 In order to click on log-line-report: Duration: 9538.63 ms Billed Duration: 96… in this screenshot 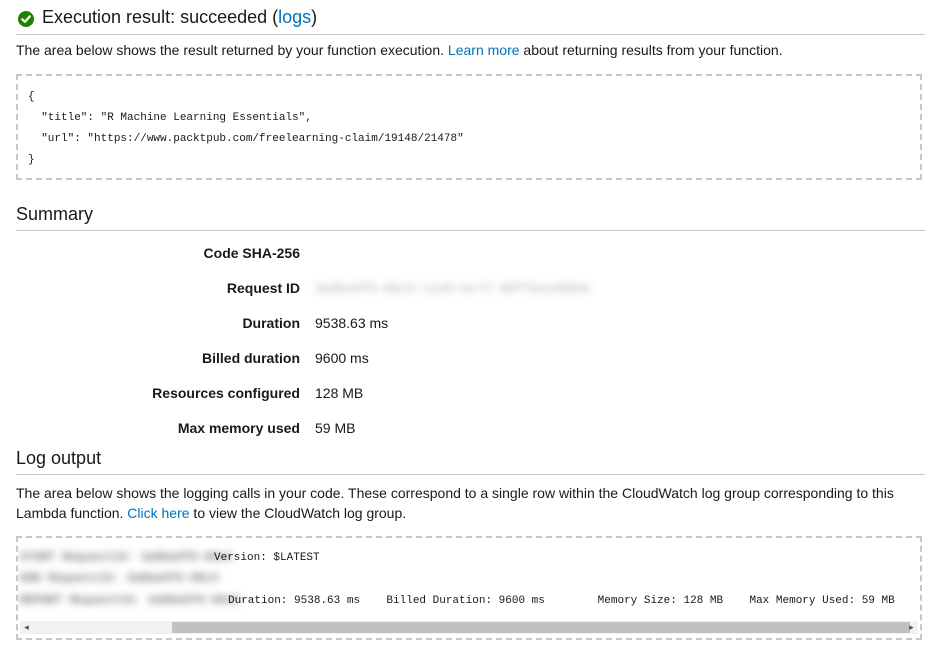, I will do `click(561, 601)`.